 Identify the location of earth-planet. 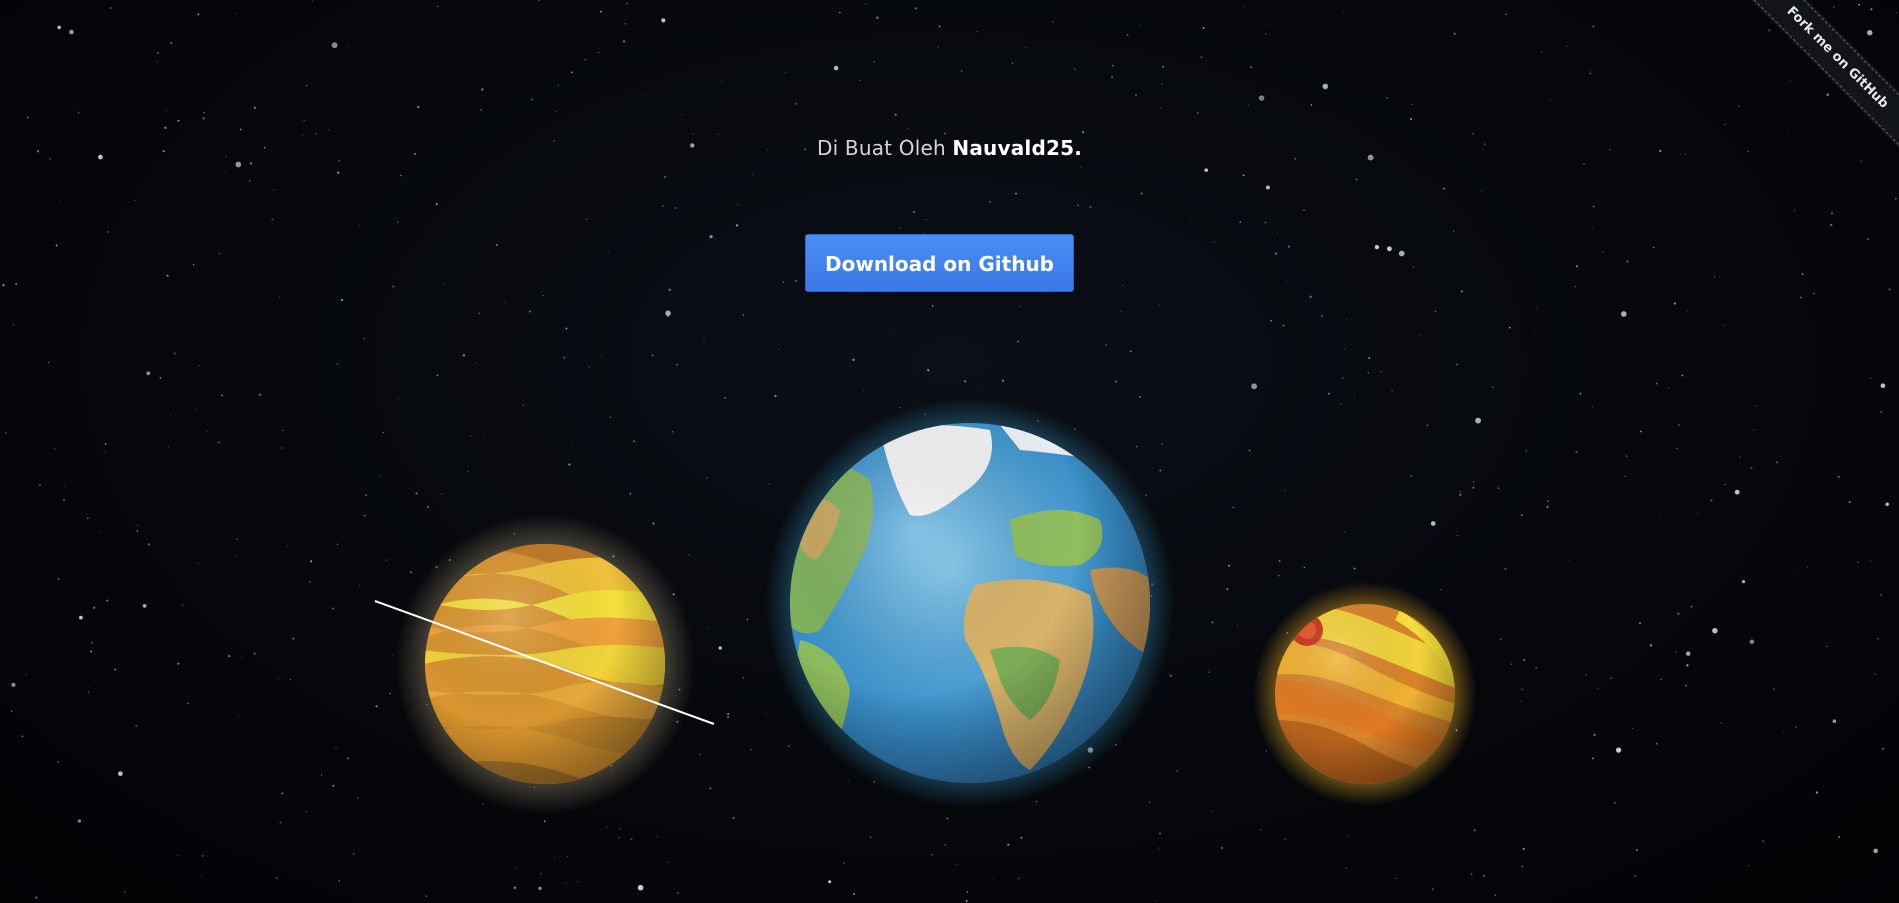
(970, 603).